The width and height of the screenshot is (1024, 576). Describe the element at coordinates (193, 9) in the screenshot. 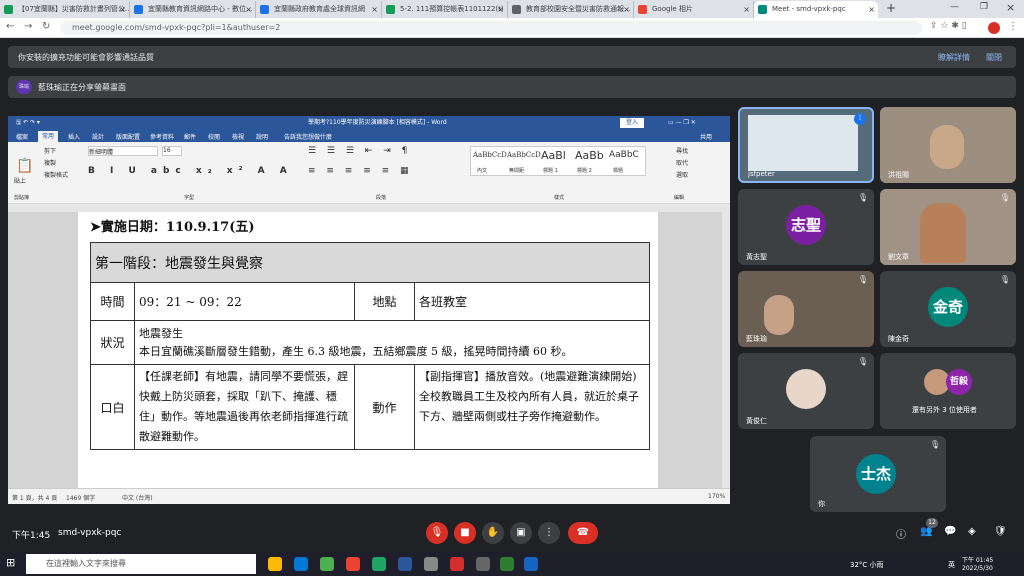

I see `browser-tab: 宜蘭縣教育資訊網路中心 - 數位... ×` at that location.